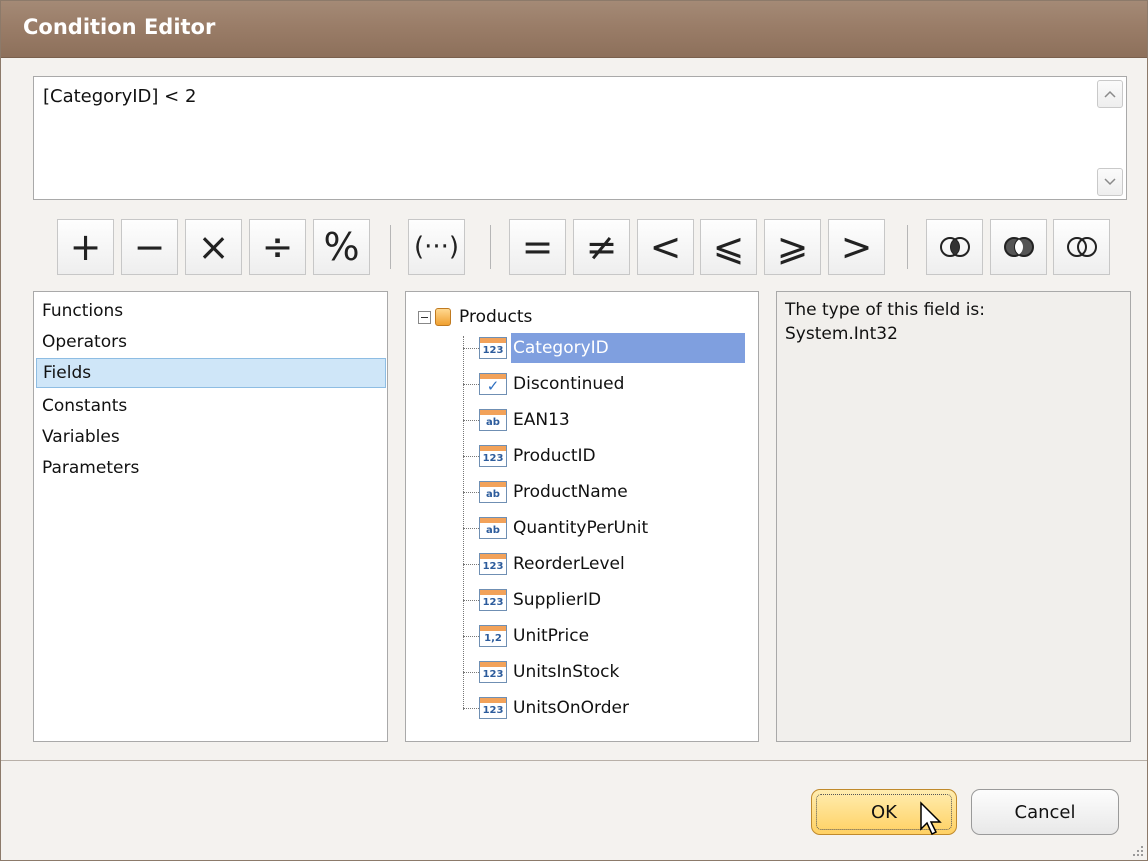  I want to click on chevron-up-icon, so click(1110, 94).